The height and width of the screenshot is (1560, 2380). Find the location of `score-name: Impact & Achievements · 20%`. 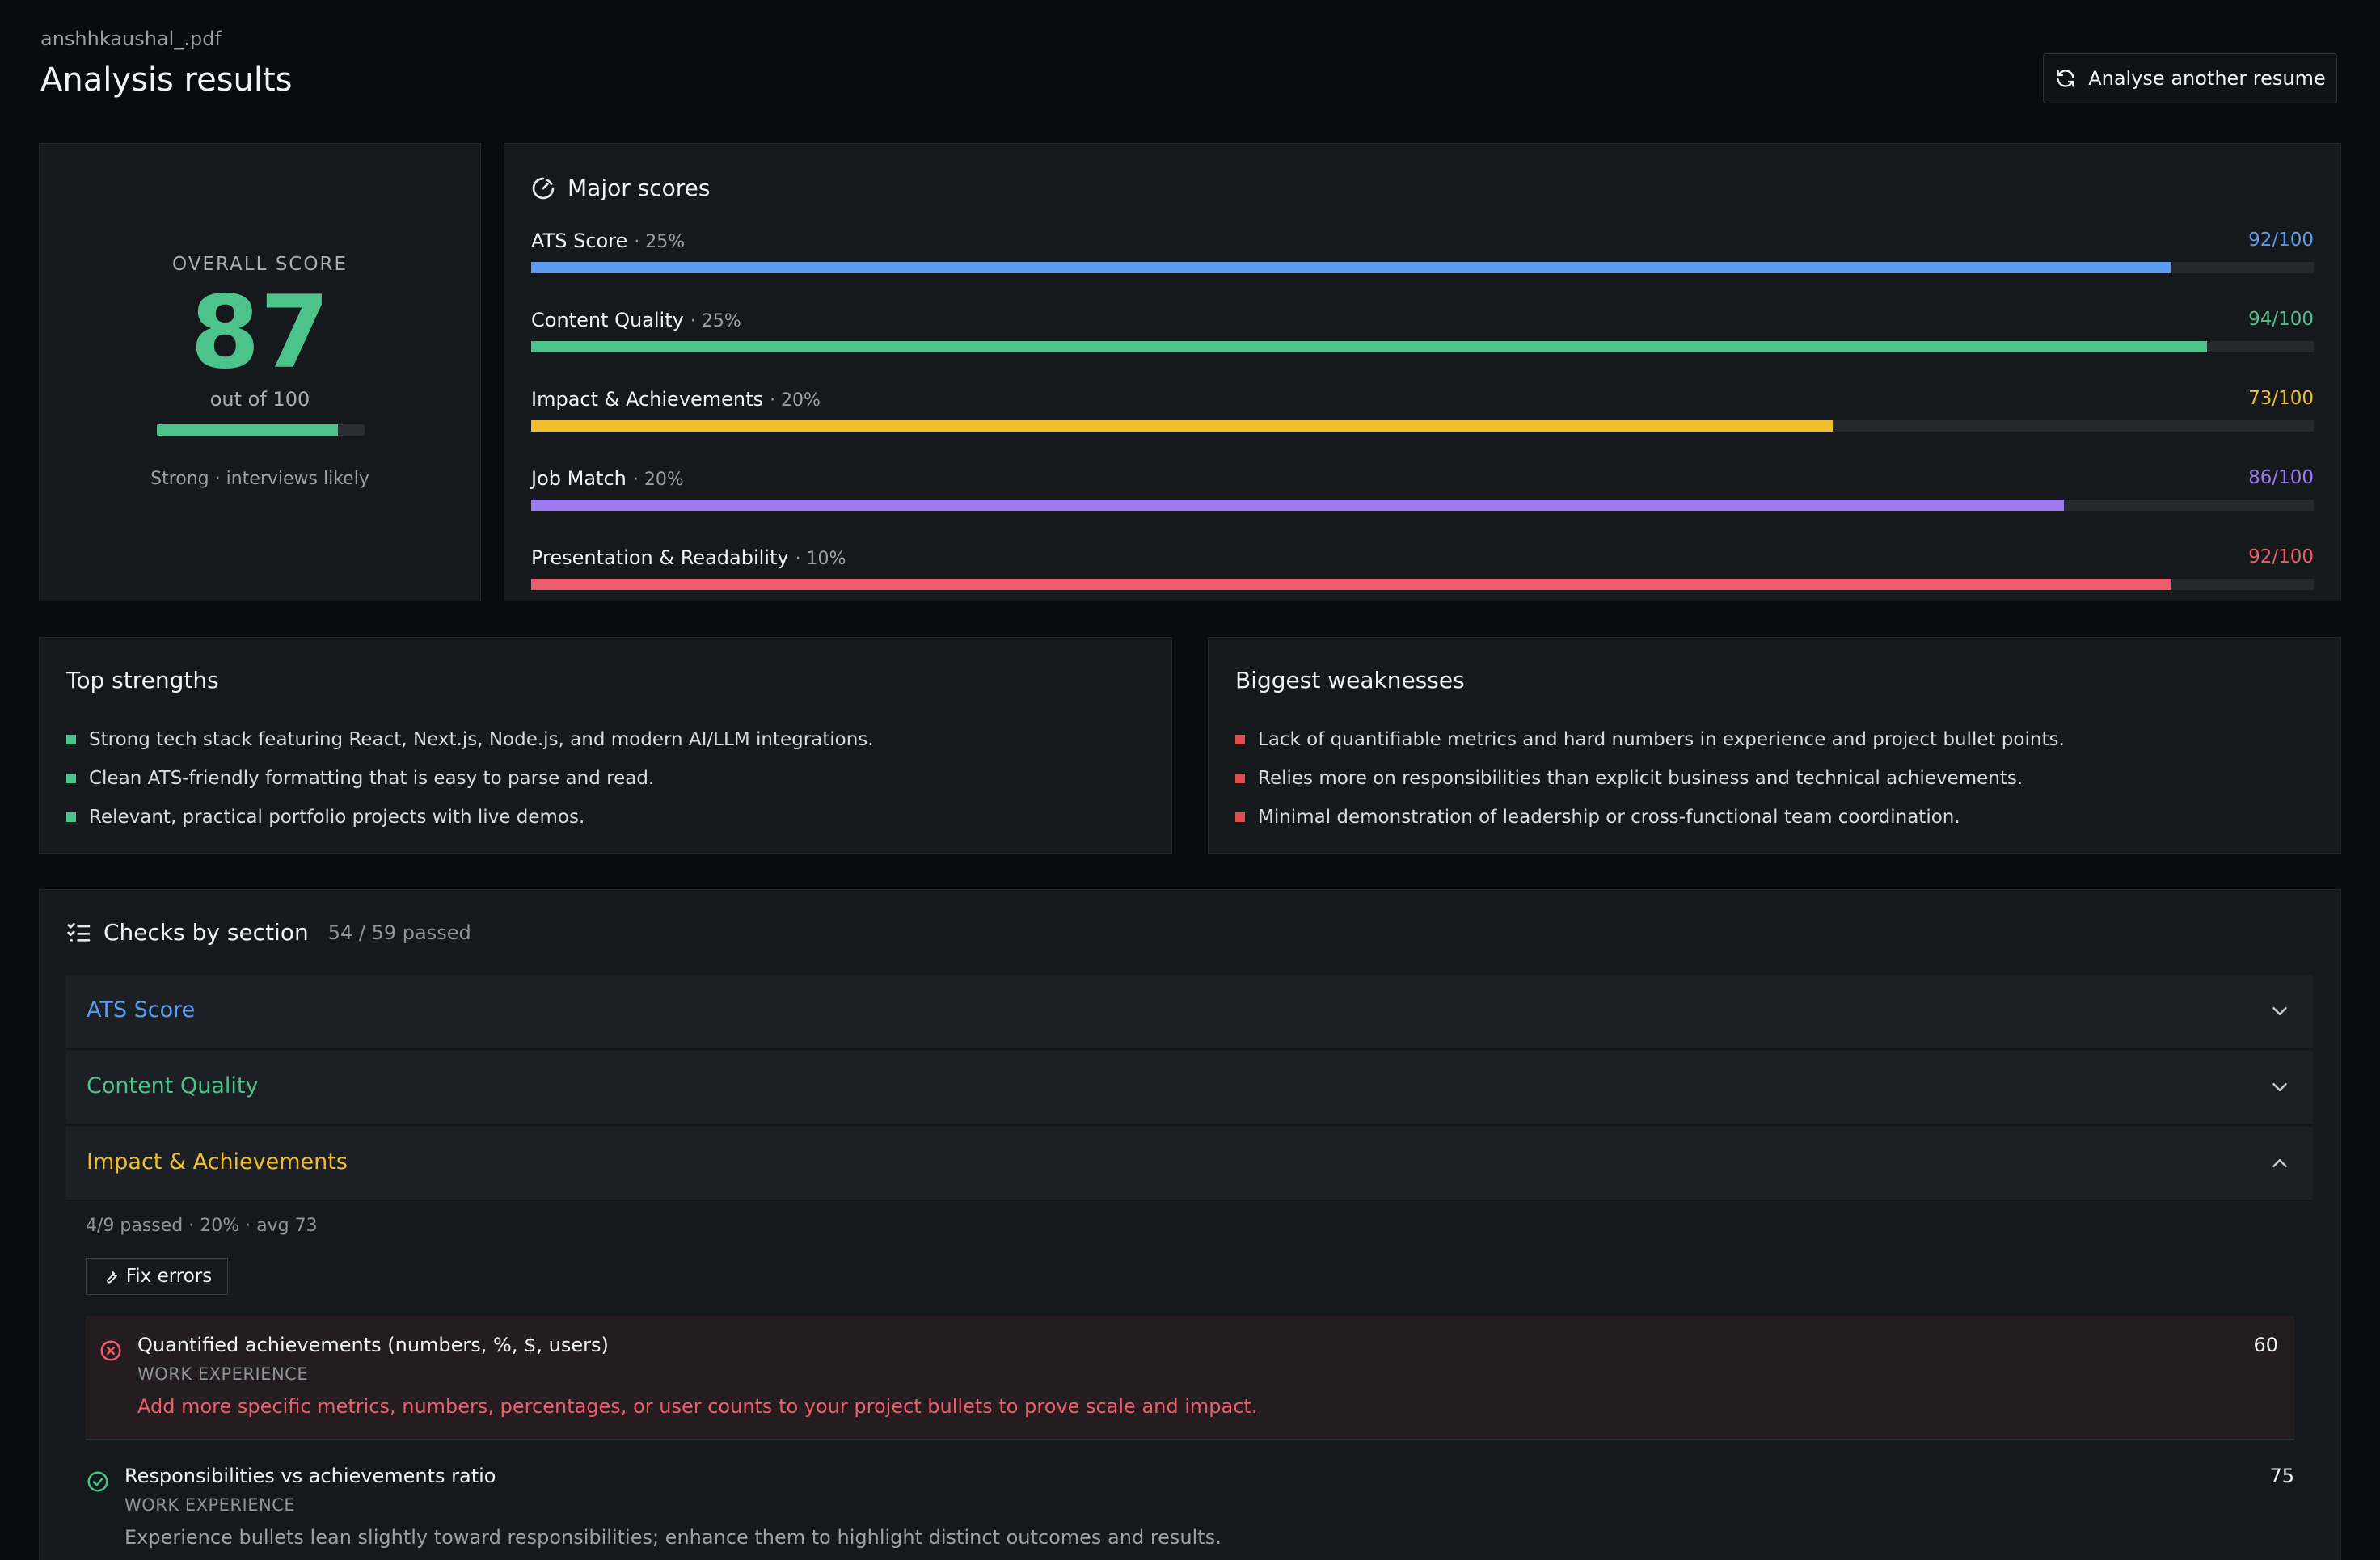

score-name: Impact & Achievements · 20% is located at coordinates (676, 399).